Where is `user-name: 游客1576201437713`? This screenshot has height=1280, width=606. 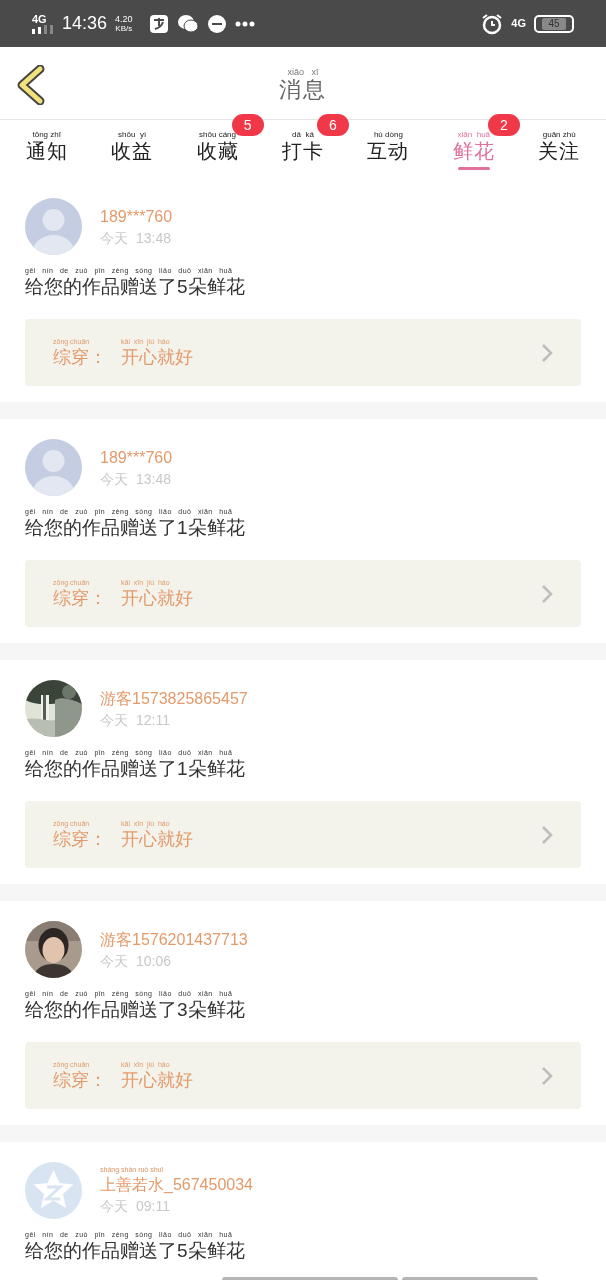 user-name: 游客1576201437713 is located at coordinates (174, 939).